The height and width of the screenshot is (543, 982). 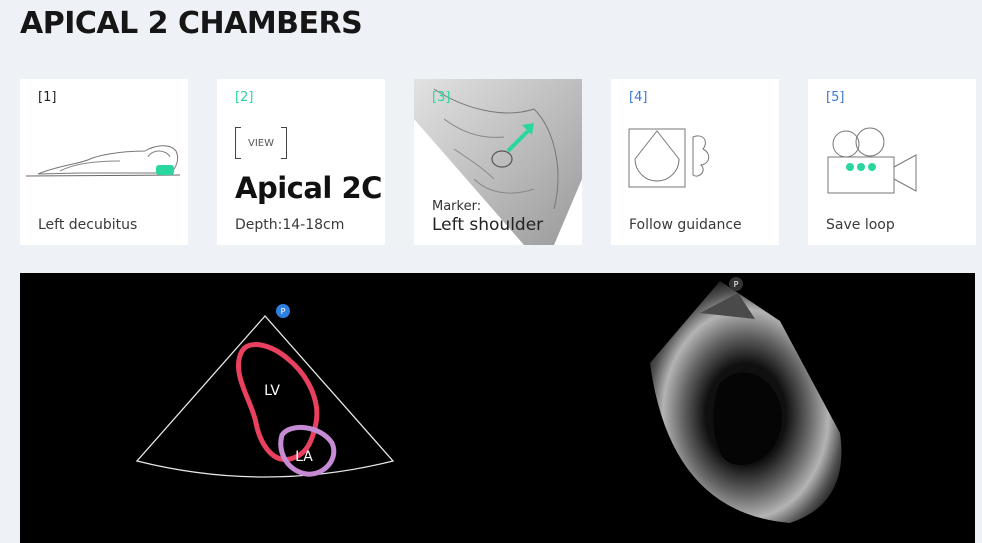 I want to click on step-card-4: [4] Follow guidance, so click(x=695, y=162).